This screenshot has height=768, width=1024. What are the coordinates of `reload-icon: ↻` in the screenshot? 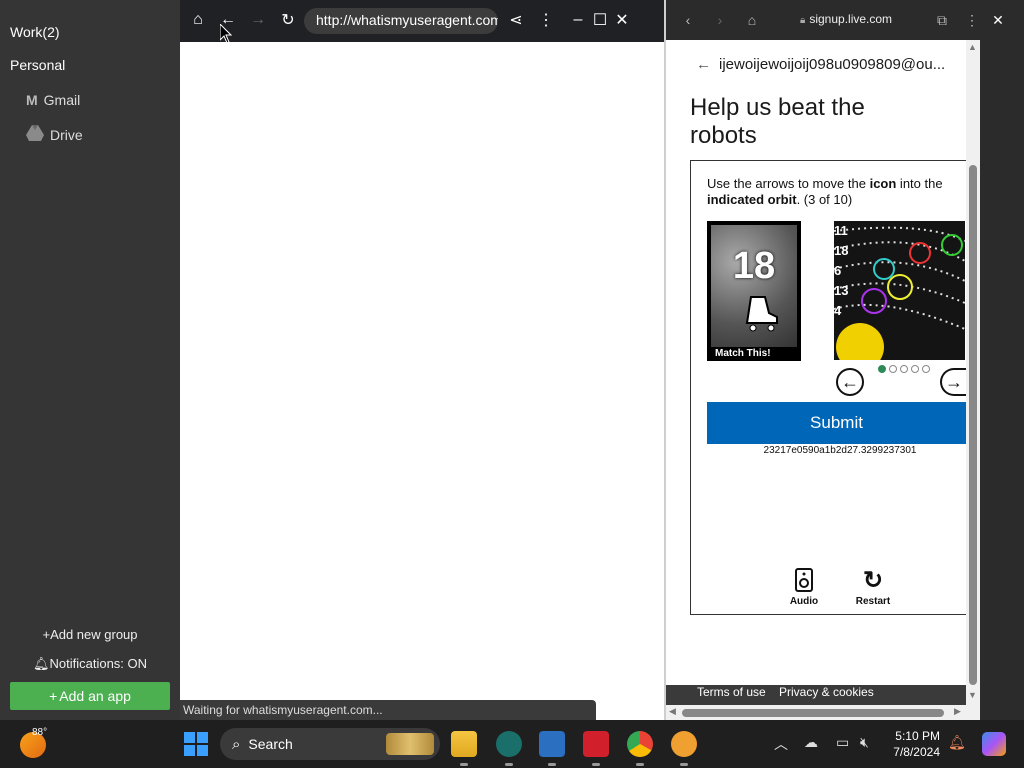 It's located at (288, 20).